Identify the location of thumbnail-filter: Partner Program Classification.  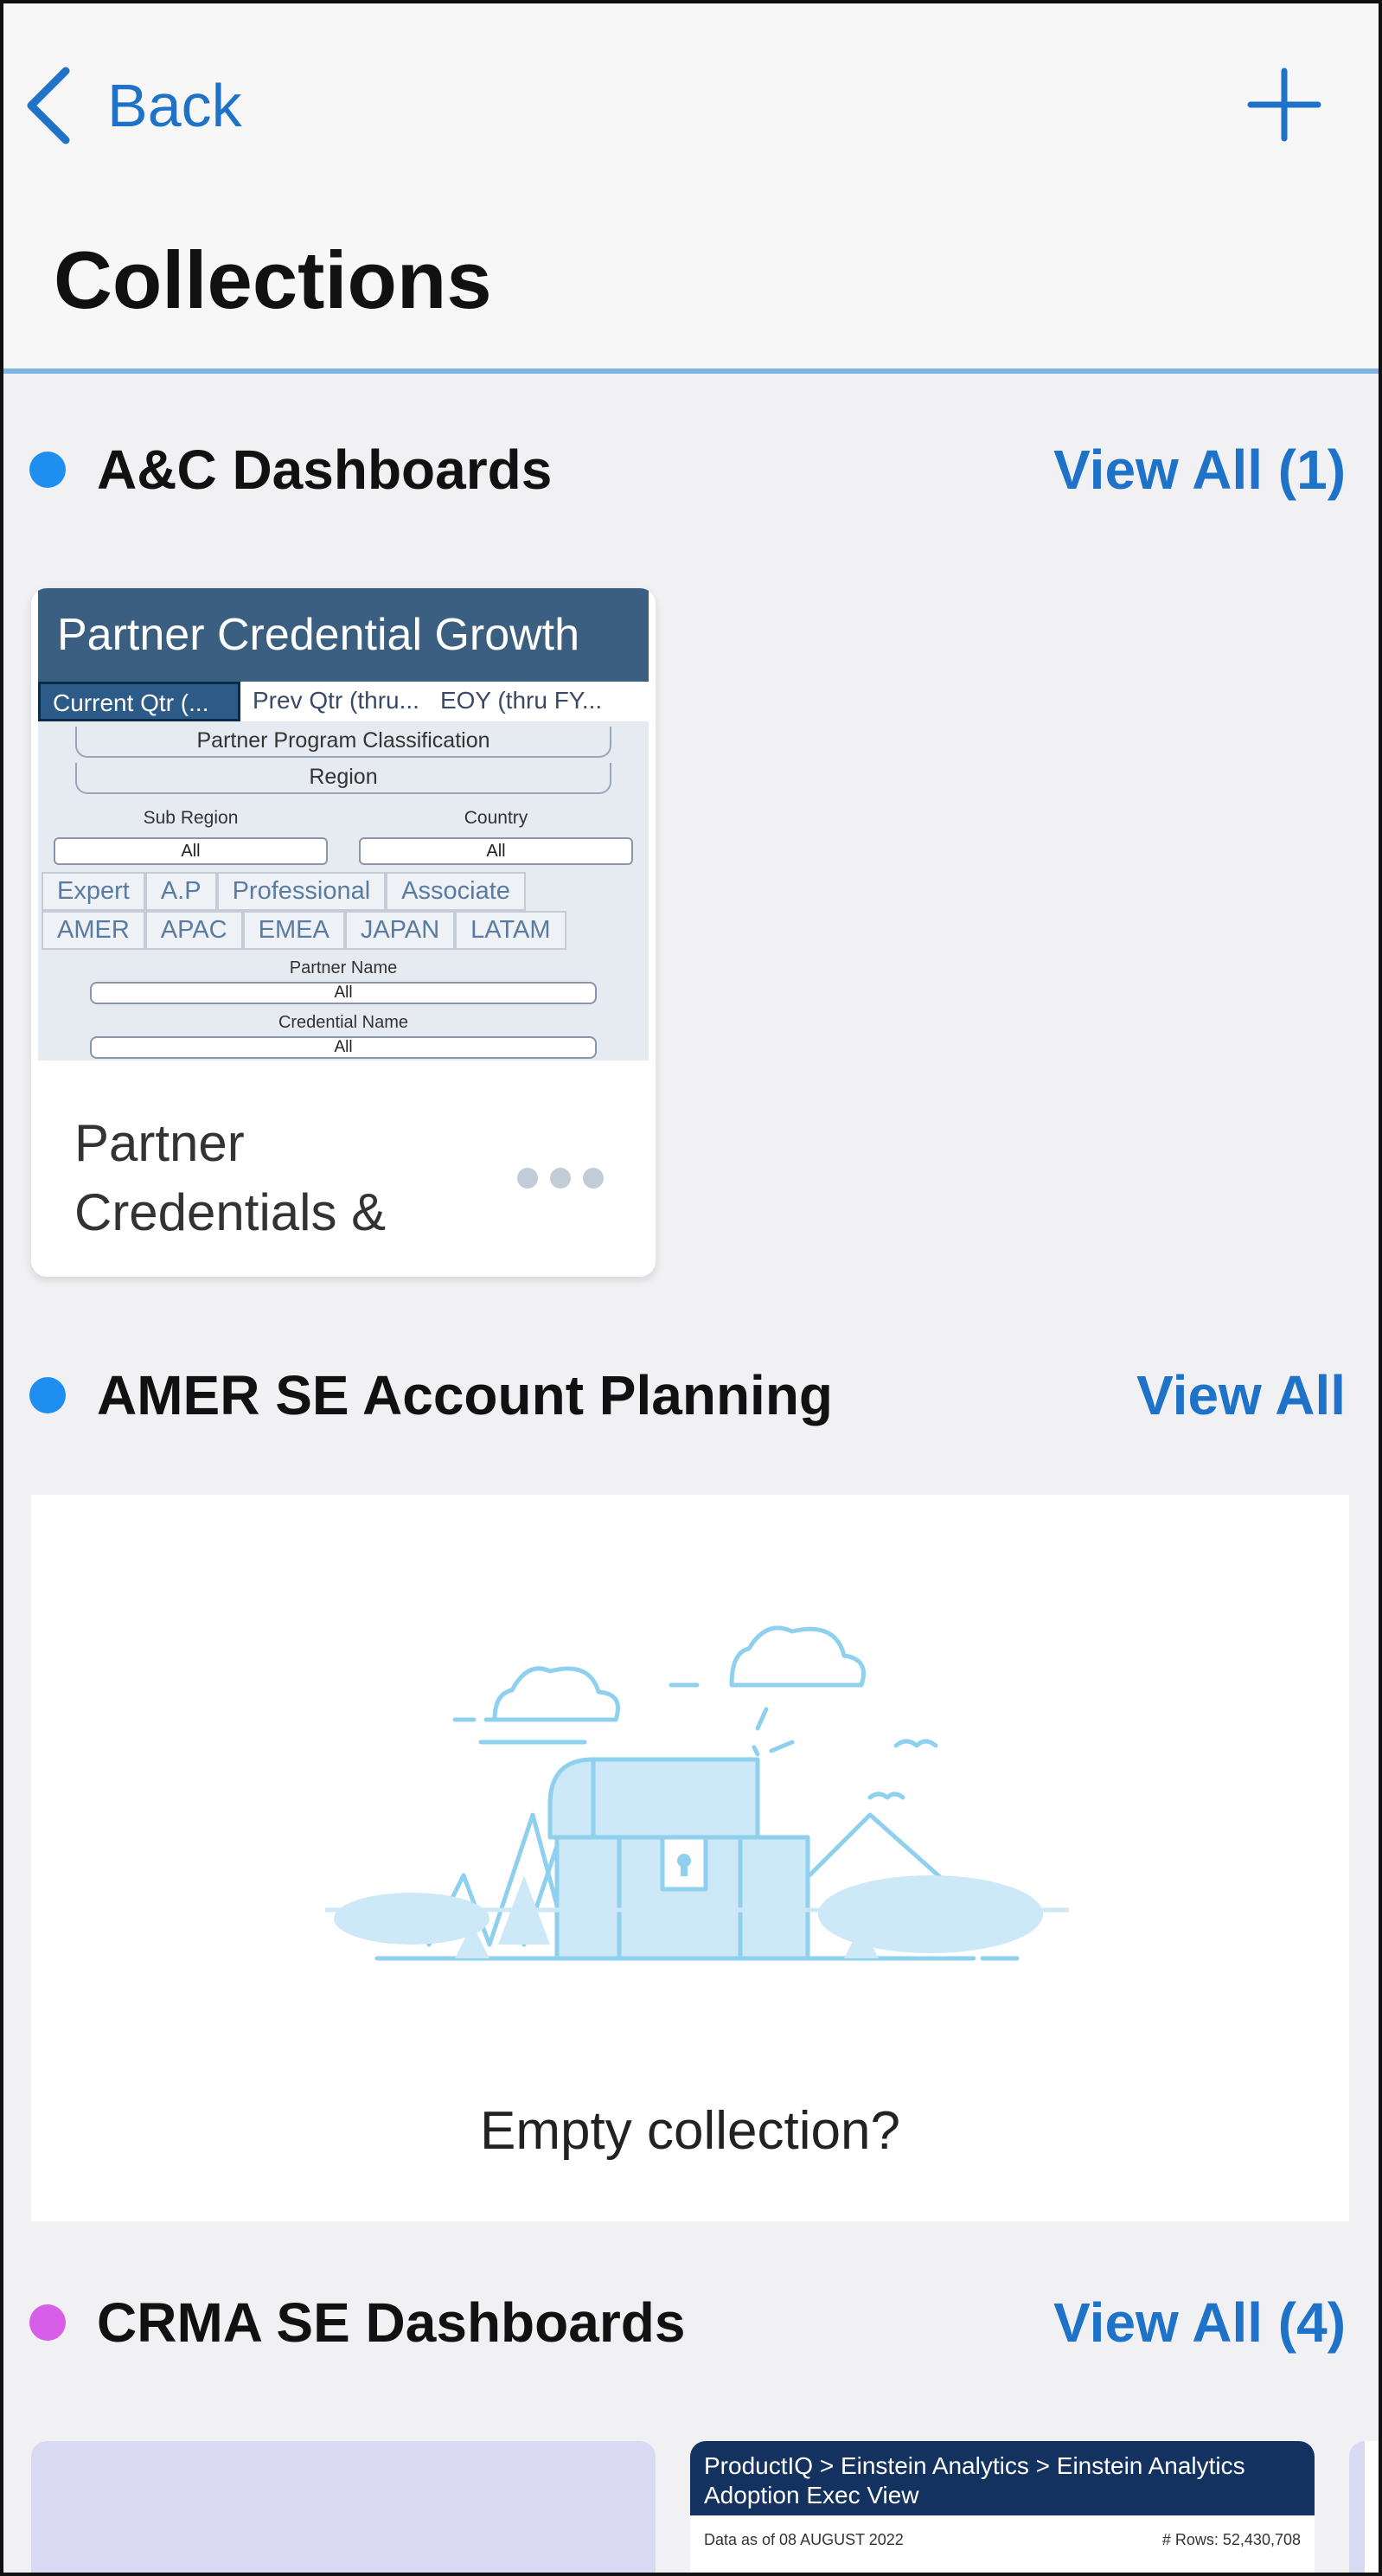
(343, 742).